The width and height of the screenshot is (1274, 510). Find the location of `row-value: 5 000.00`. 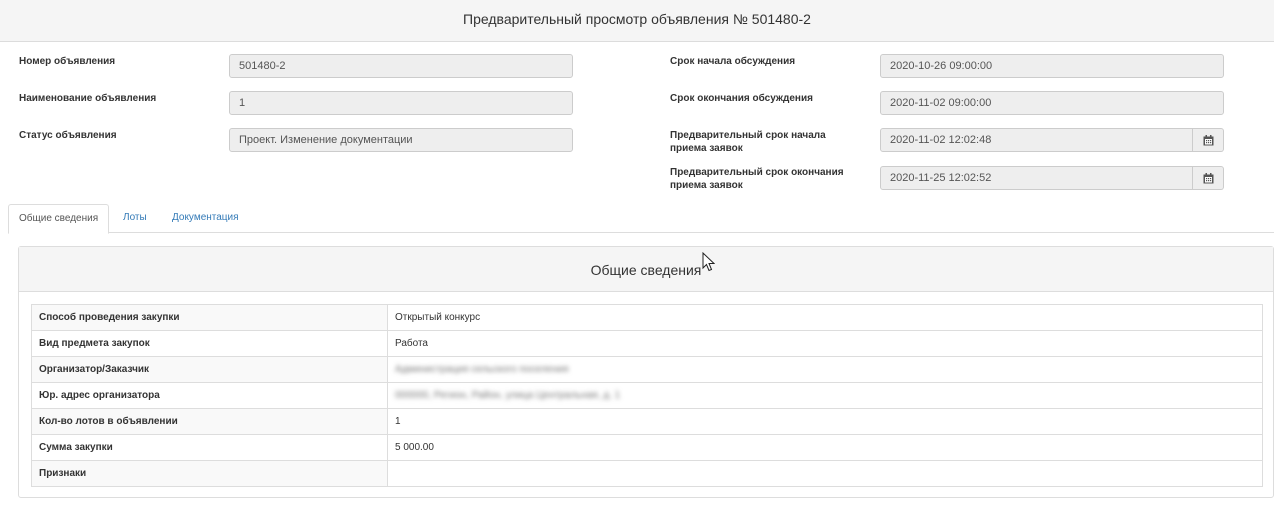

row-value: 5 000.00 is located at coordinates (825, 447).